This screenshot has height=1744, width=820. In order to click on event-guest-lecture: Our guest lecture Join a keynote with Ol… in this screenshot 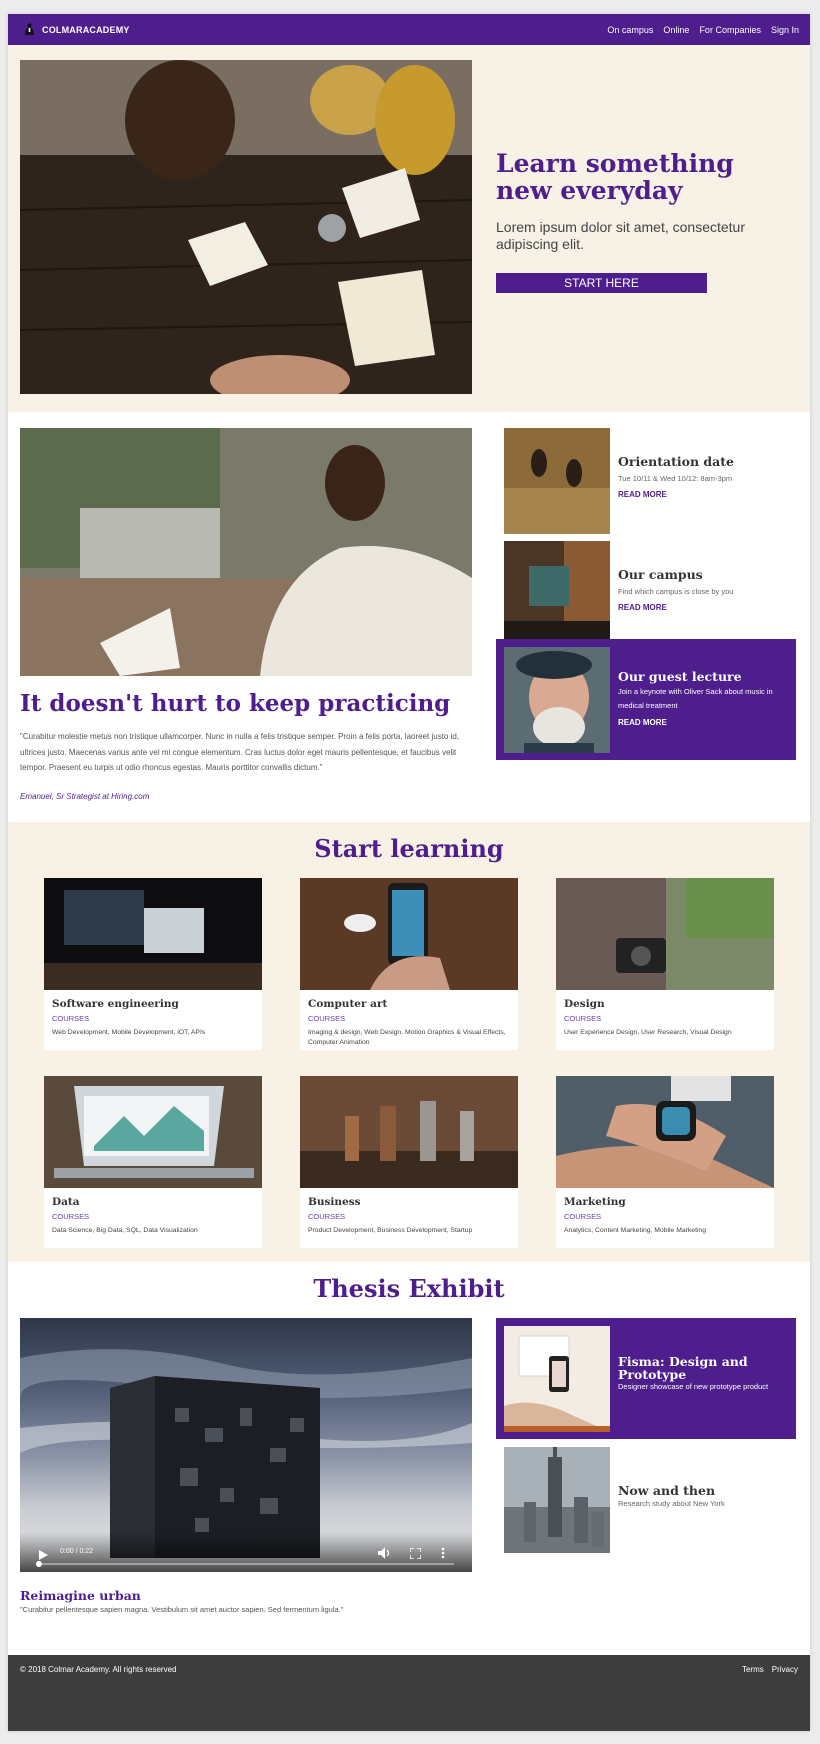, I will do `click(646, 699)`.